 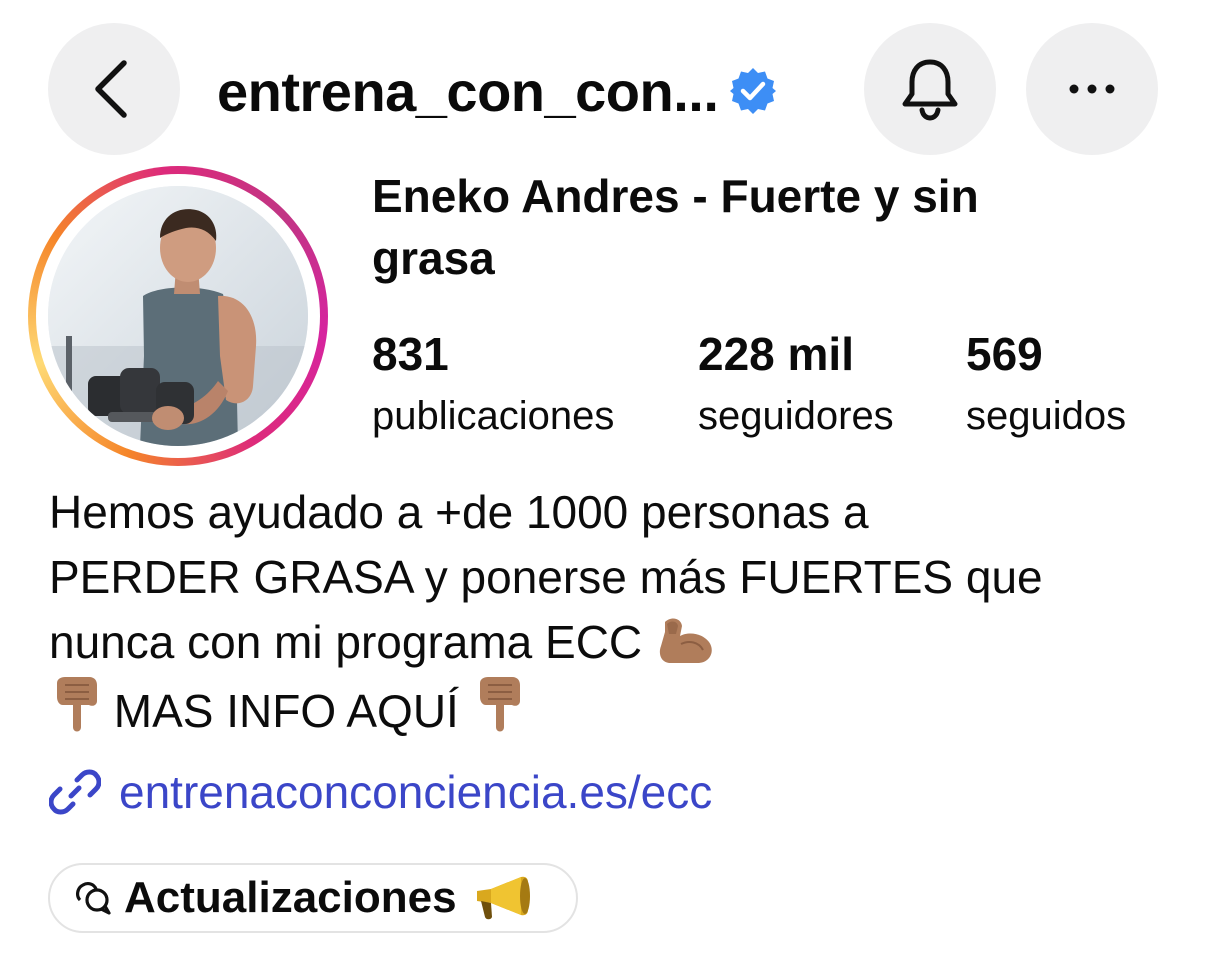 I want to click on posts-count-label: publicaciones, so click(x=493, y=416).